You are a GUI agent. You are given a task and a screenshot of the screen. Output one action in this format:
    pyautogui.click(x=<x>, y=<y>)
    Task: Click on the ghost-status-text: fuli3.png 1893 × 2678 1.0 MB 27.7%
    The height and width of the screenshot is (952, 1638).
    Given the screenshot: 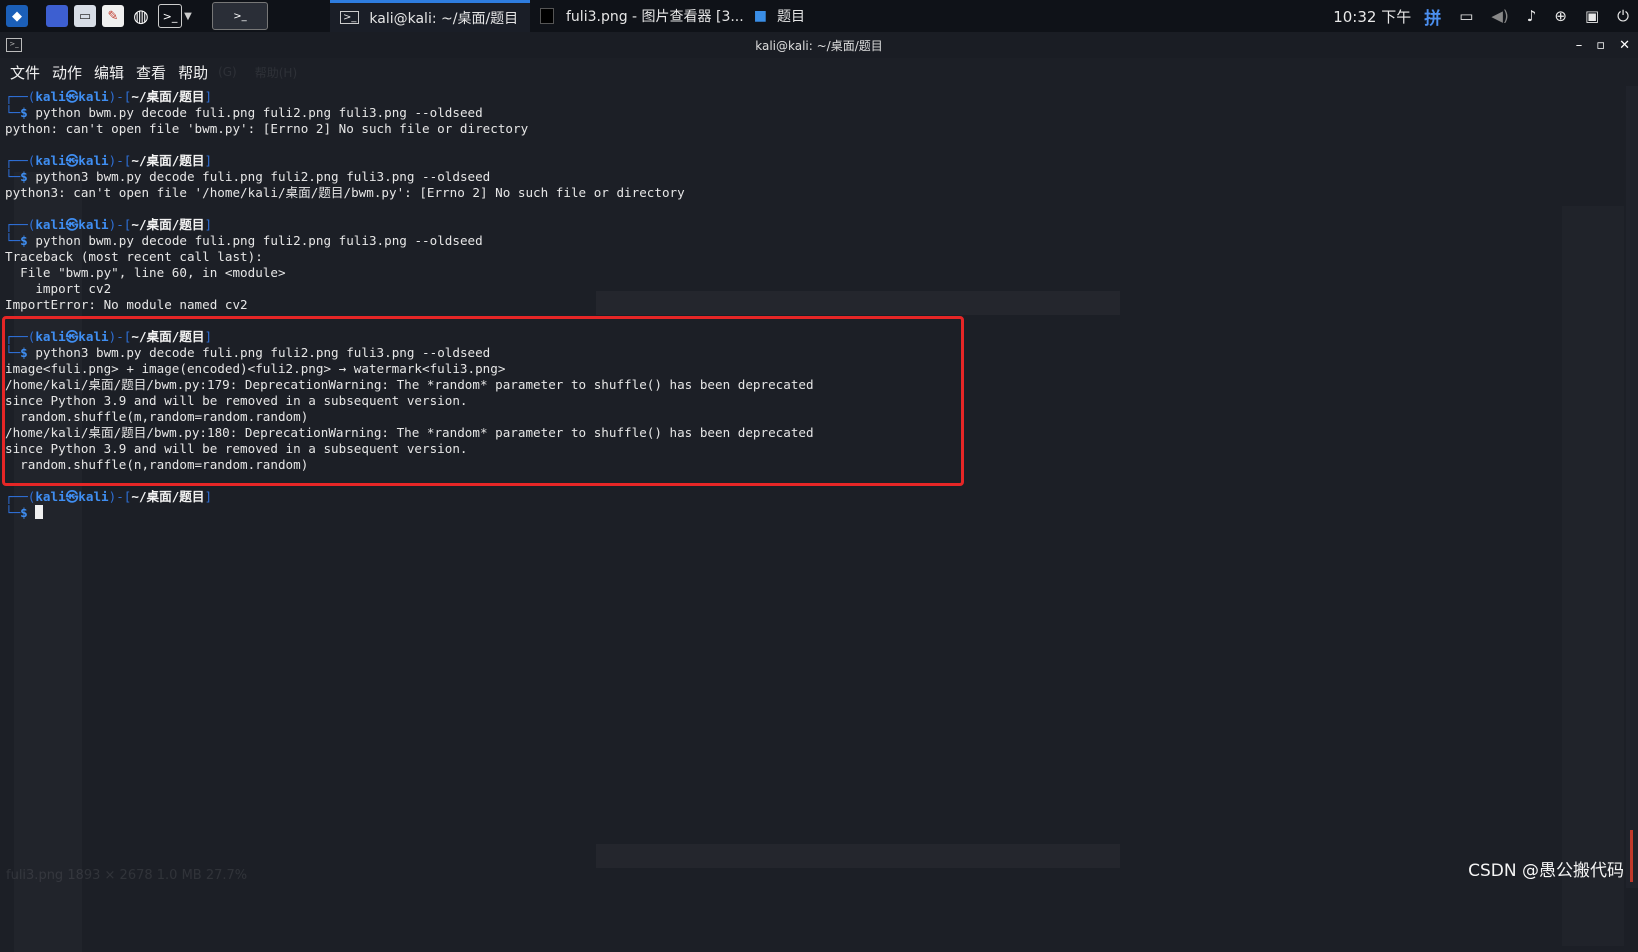 What is the action you would take?
    pyautogui.click(x=127, y=875)
    